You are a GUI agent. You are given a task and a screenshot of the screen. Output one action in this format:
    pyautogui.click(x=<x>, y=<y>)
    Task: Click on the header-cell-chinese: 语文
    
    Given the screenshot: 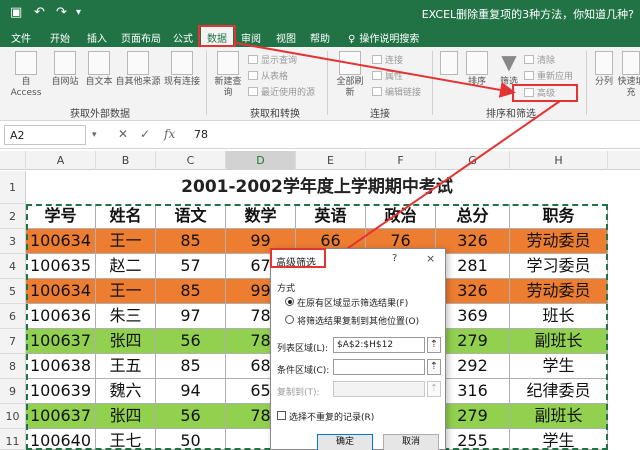 What is the action you would take?
    pyautogui.click(x=191, y=216)
    